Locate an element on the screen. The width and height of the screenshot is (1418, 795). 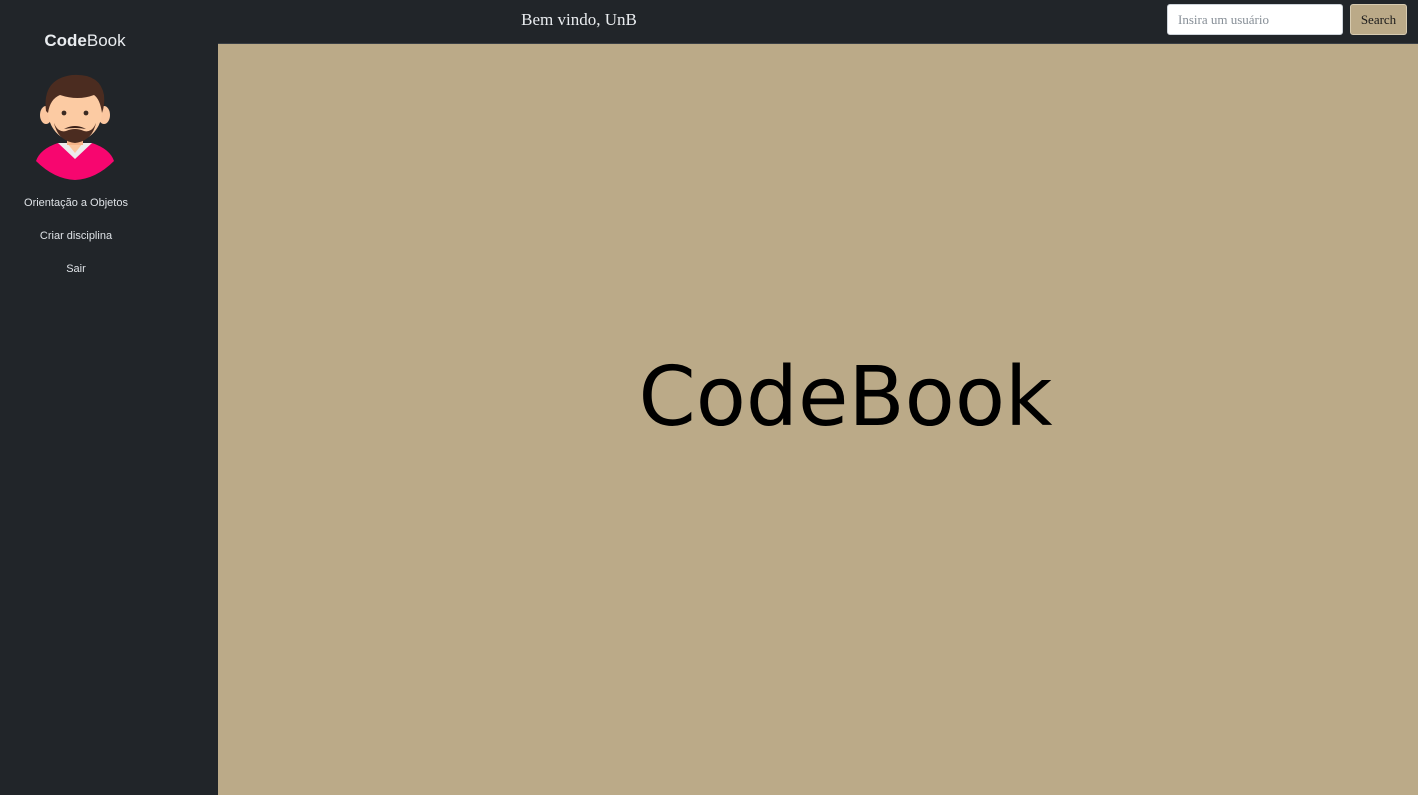
sidebar-item-sair: Sair is located at coordinates (76, 278).